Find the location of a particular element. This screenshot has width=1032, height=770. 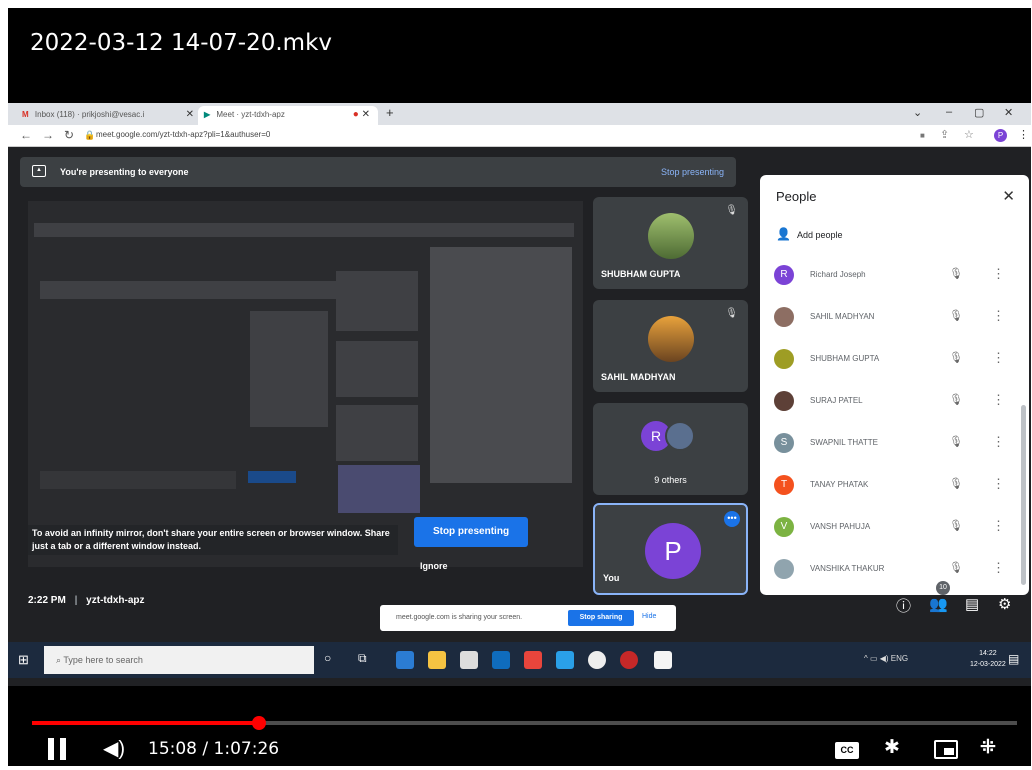

participant-name: 9 others is located at coordinates (670, 480).